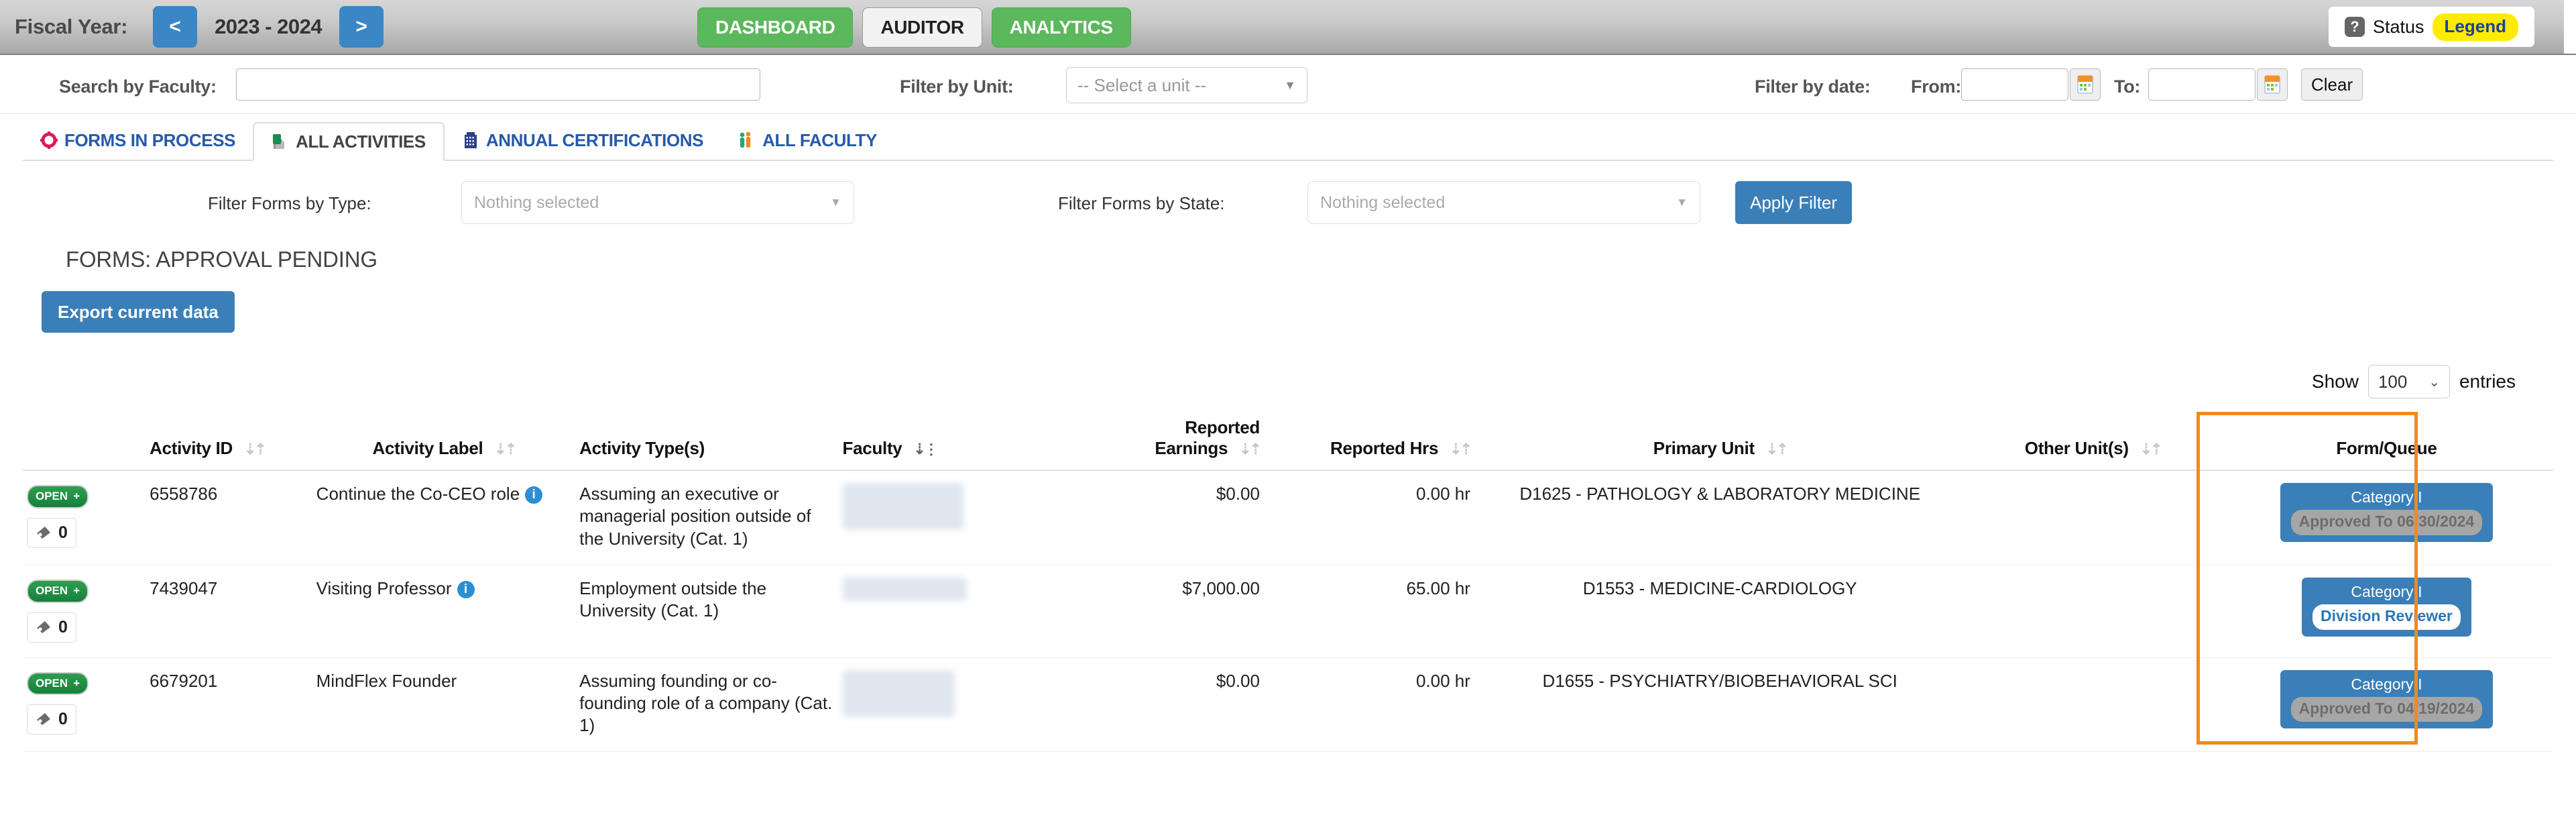 The image size is (2576, 817). What do you see at coordinates (1142, 85) in the screenshot?
I see `filter-unit-value: -- Select a unit --` at bounding box center [1142, 85].